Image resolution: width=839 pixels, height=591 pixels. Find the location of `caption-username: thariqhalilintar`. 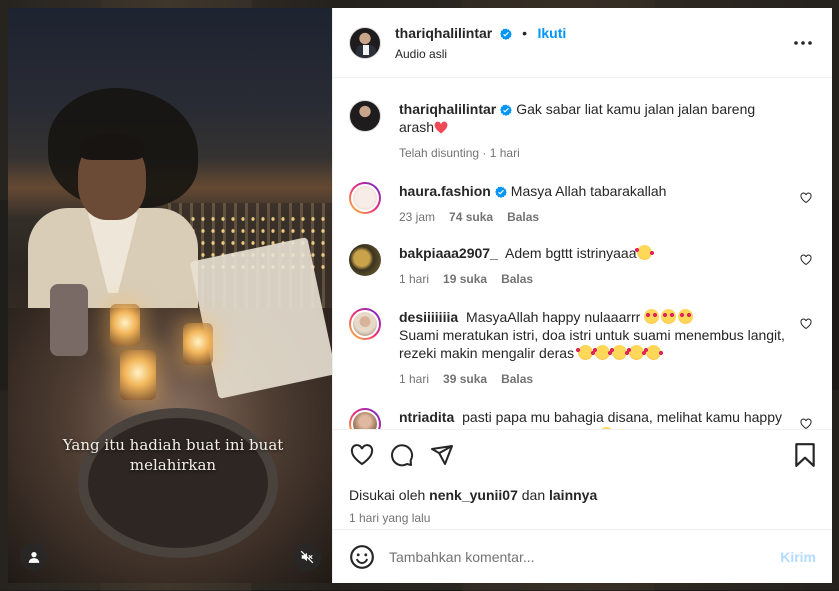

caption-username: thariqhalilintar is located at coordinates (447, 109).